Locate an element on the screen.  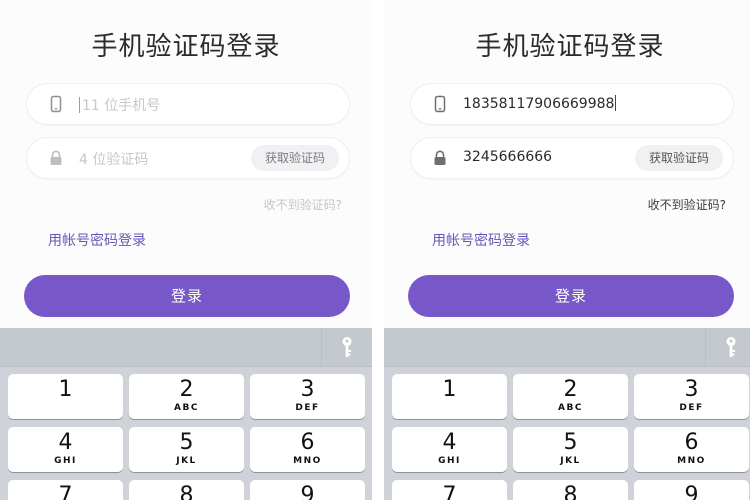
phone-value: 18358117906669988 is located at coordinates (540, 103).